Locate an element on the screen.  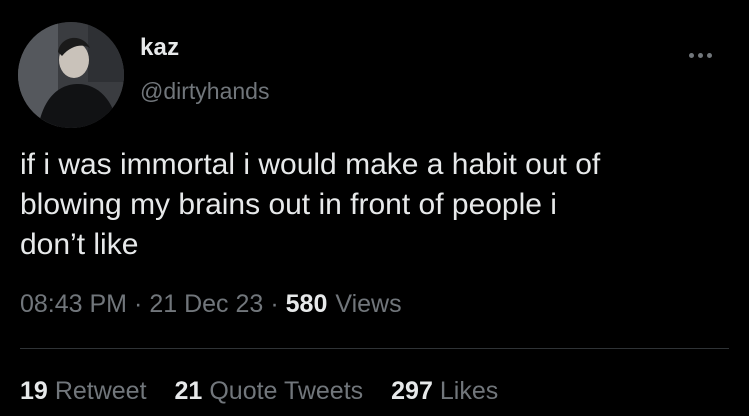
tweet-stats: 19 Retweet 21 Quote Tweets 297 Likes is located at coordinates (273, 391).